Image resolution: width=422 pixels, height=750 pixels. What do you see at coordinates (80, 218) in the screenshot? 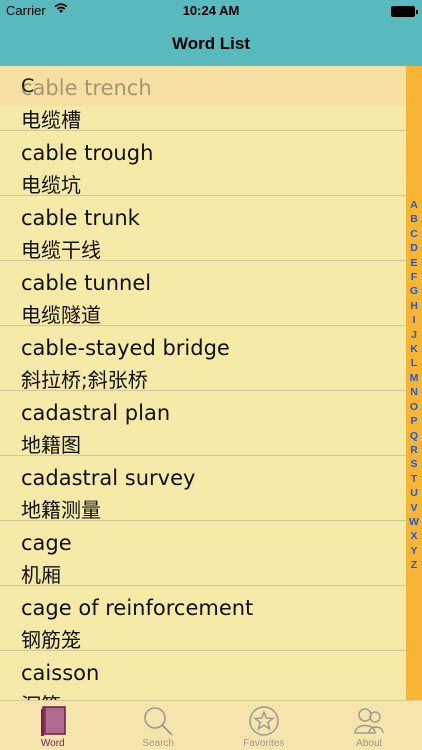
I see `word-english: cable trunk` at bounding box center [80, 218].